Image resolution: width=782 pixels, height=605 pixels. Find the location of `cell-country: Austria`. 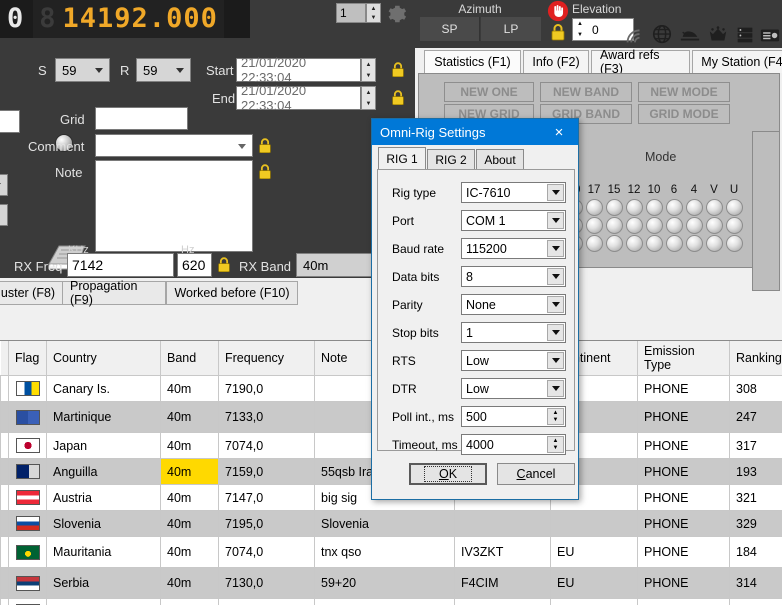

cell-country: Austria is located at coordinates (103, 497).